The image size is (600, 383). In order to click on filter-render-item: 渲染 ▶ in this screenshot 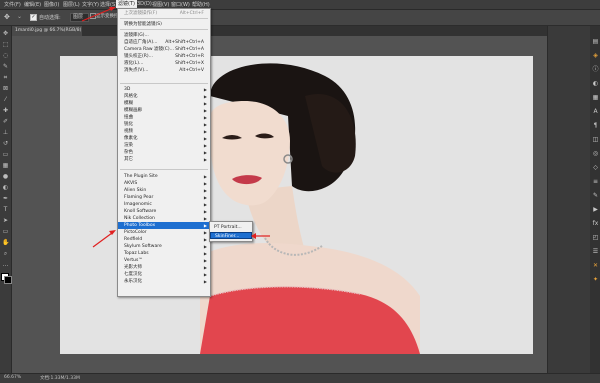, I will do `click(164, 145)`.